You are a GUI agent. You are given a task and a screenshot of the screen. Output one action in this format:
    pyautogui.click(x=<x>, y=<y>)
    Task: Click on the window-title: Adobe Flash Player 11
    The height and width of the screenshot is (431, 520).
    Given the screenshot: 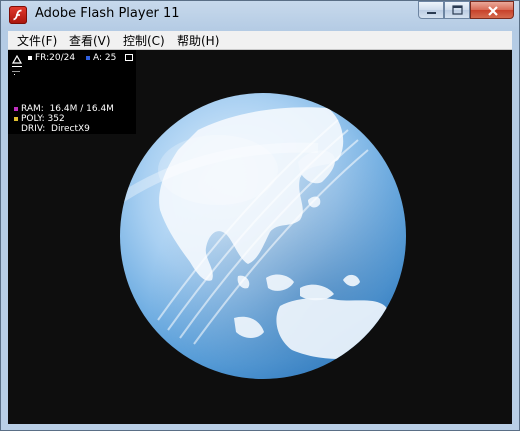 What is the action you would take?
    pyautogui.click(x=107, y=13)
    